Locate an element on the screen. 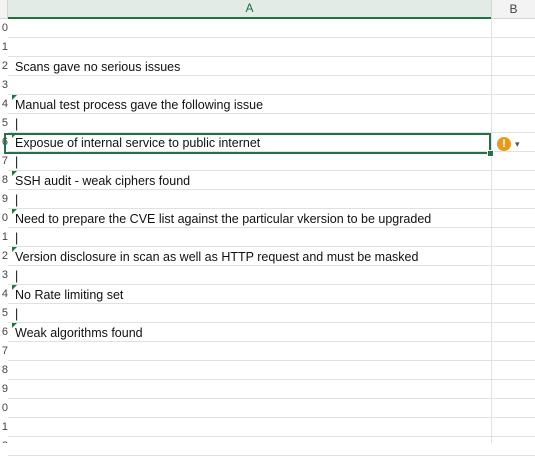 This screenshot has height=456, width=535. fill-handle is located at coordinates (490, 153).